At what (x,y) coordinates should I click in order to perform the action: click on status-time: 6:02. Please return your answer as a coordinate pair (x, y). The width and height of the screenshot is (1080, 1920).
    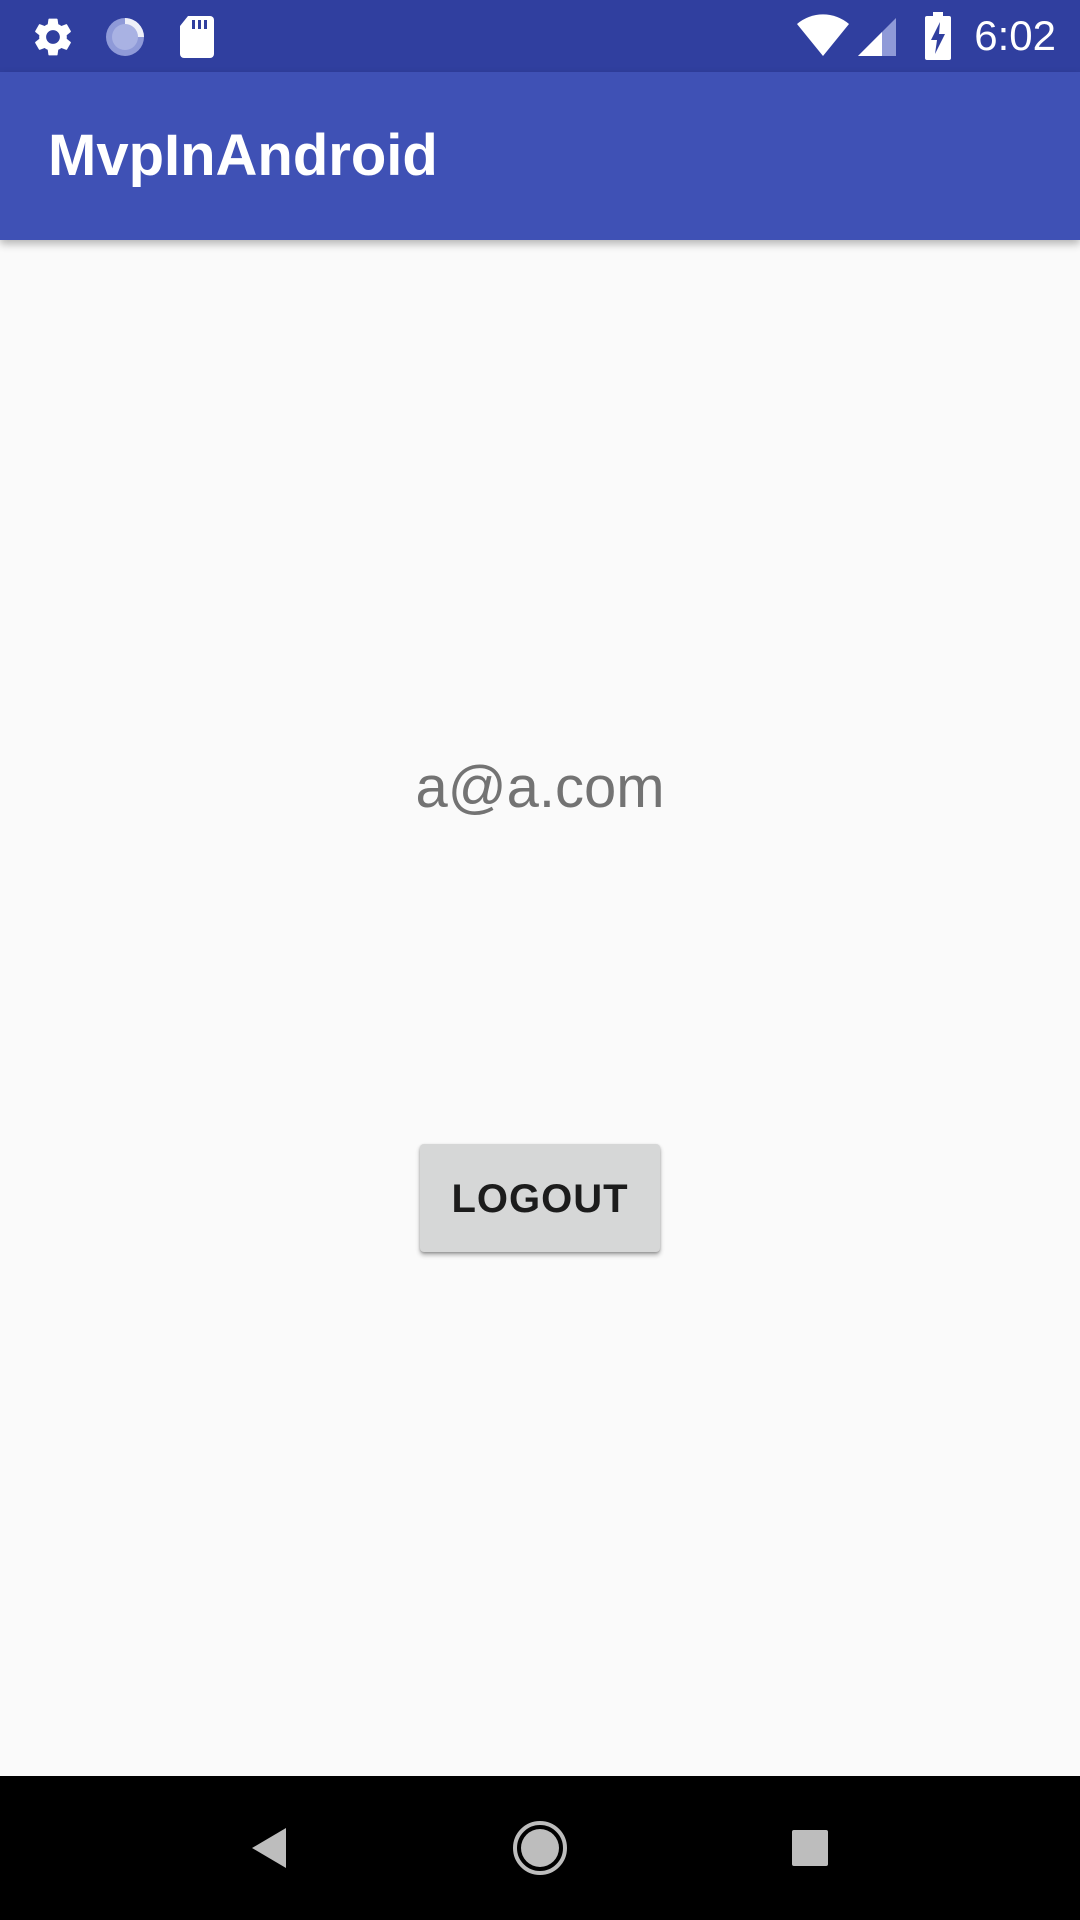
    Looking at the image, I should click on (1015, 36).